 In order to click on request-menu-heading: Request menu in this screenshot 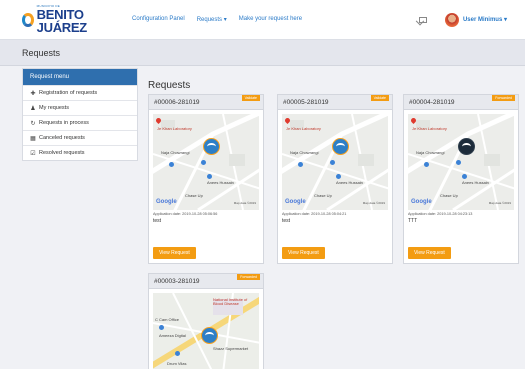, I will do `click(80, 77)`.